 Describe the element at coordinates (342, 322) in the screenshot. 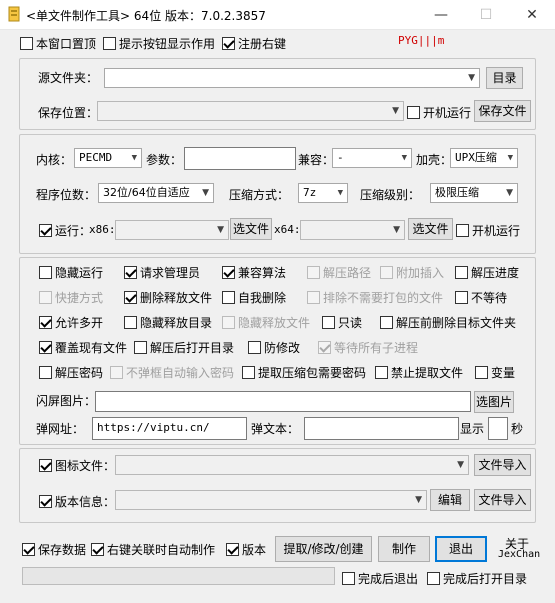

I see `readonly-checkbox: 只读` at that location.